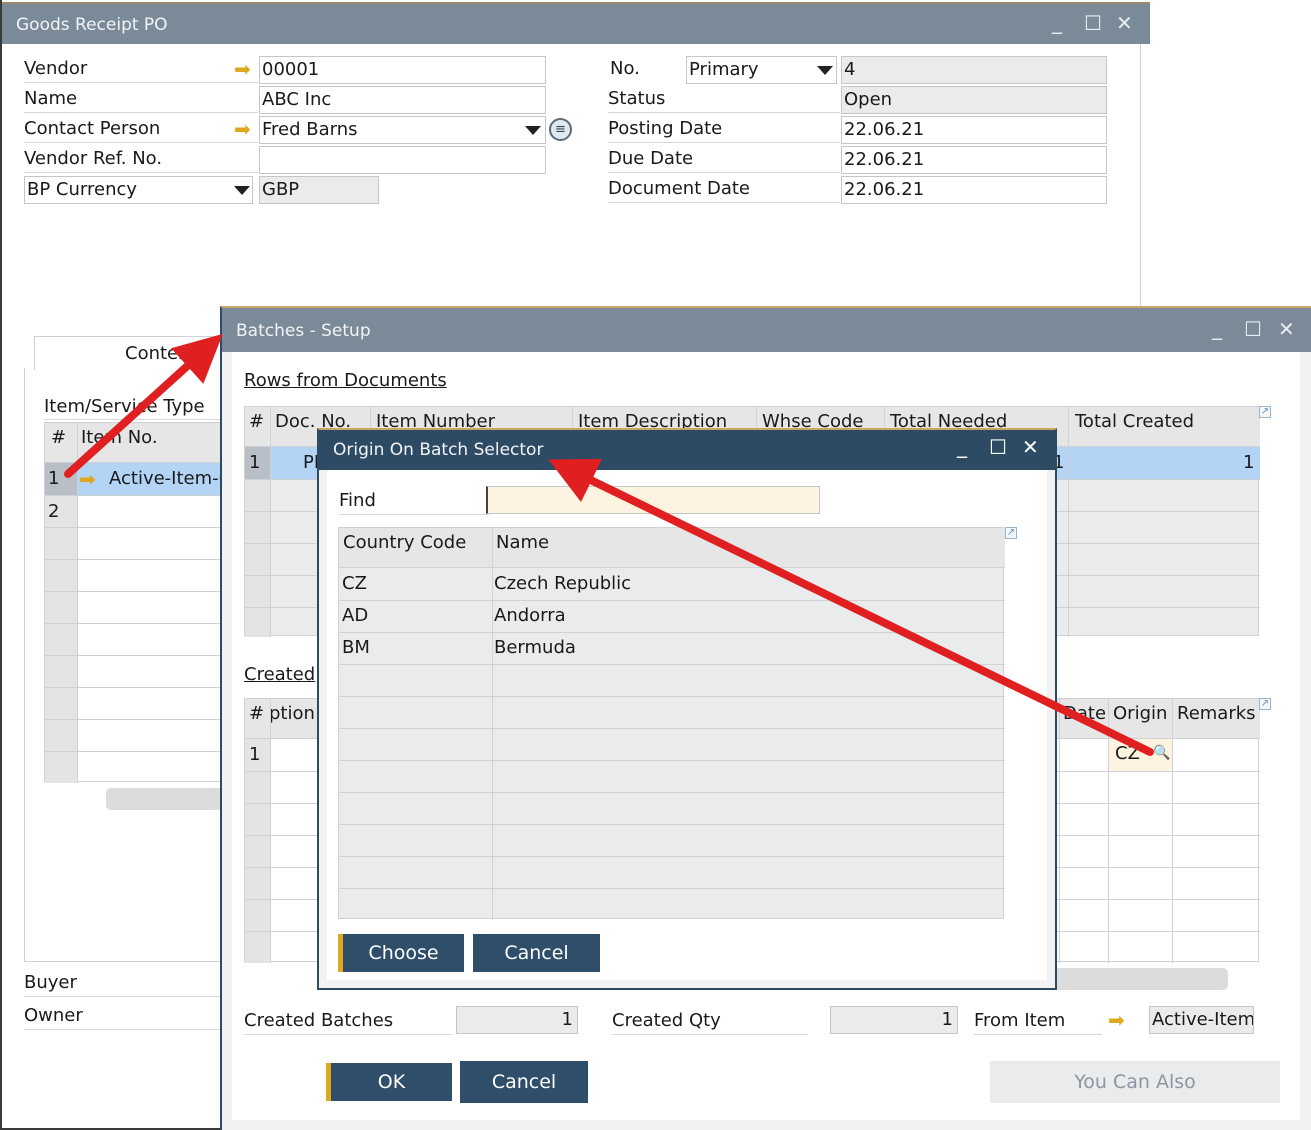 This screenshot has height=1130, width=1311. I want to click on contact-person-field: Fred Barns, so click(402, 130).